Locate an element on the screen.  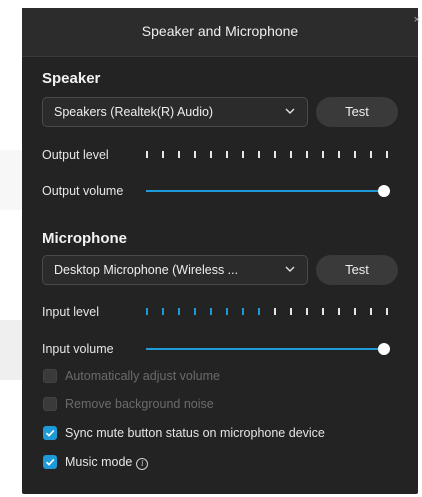
input-level-label: Input level is located at coordinates (70, 312).